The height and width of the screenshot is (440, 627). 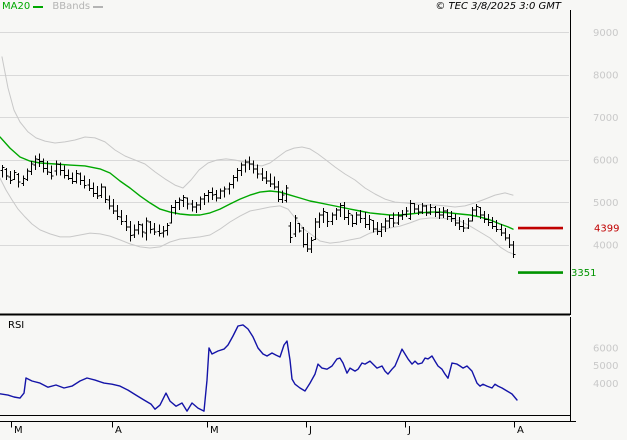 I want to click on svg-text: 7000, so click(x=605, y=118).